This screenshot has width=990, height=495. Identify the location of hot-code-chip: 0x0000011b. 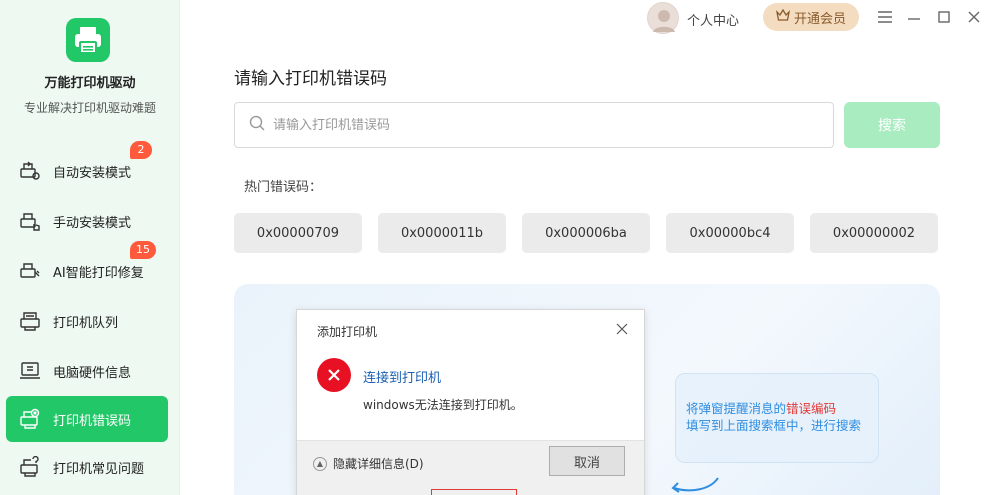
(442, 233).